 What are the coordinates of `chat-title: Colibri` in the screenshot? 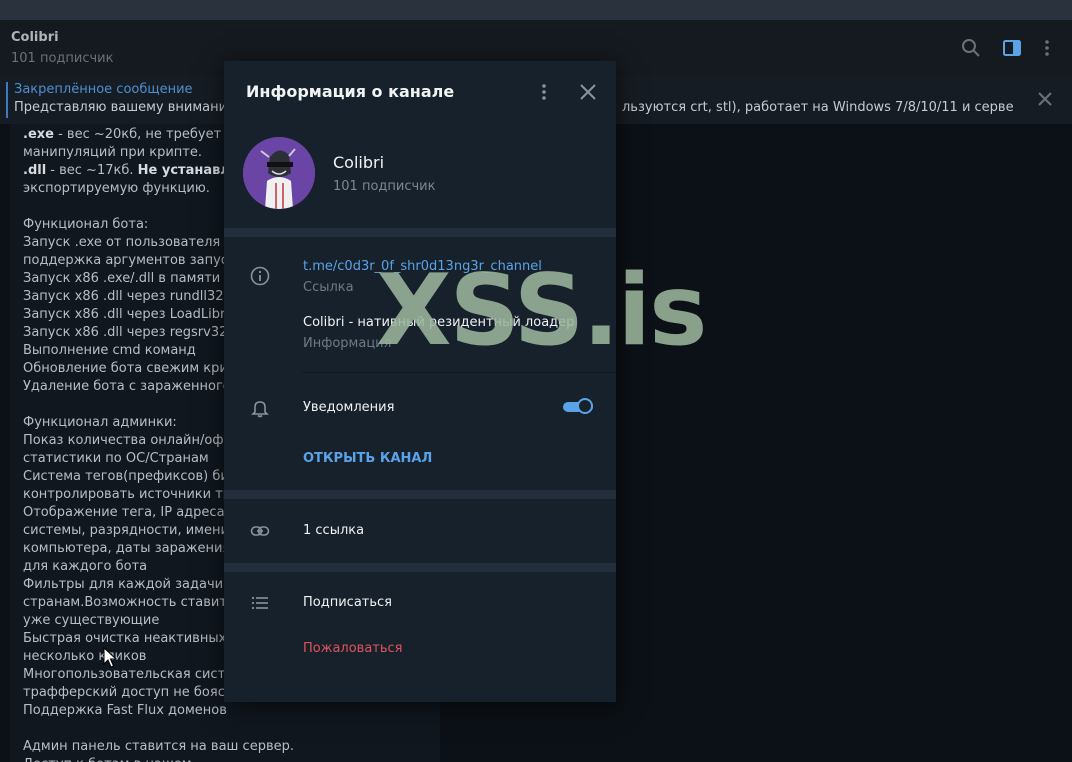 It's located at (35, 37).